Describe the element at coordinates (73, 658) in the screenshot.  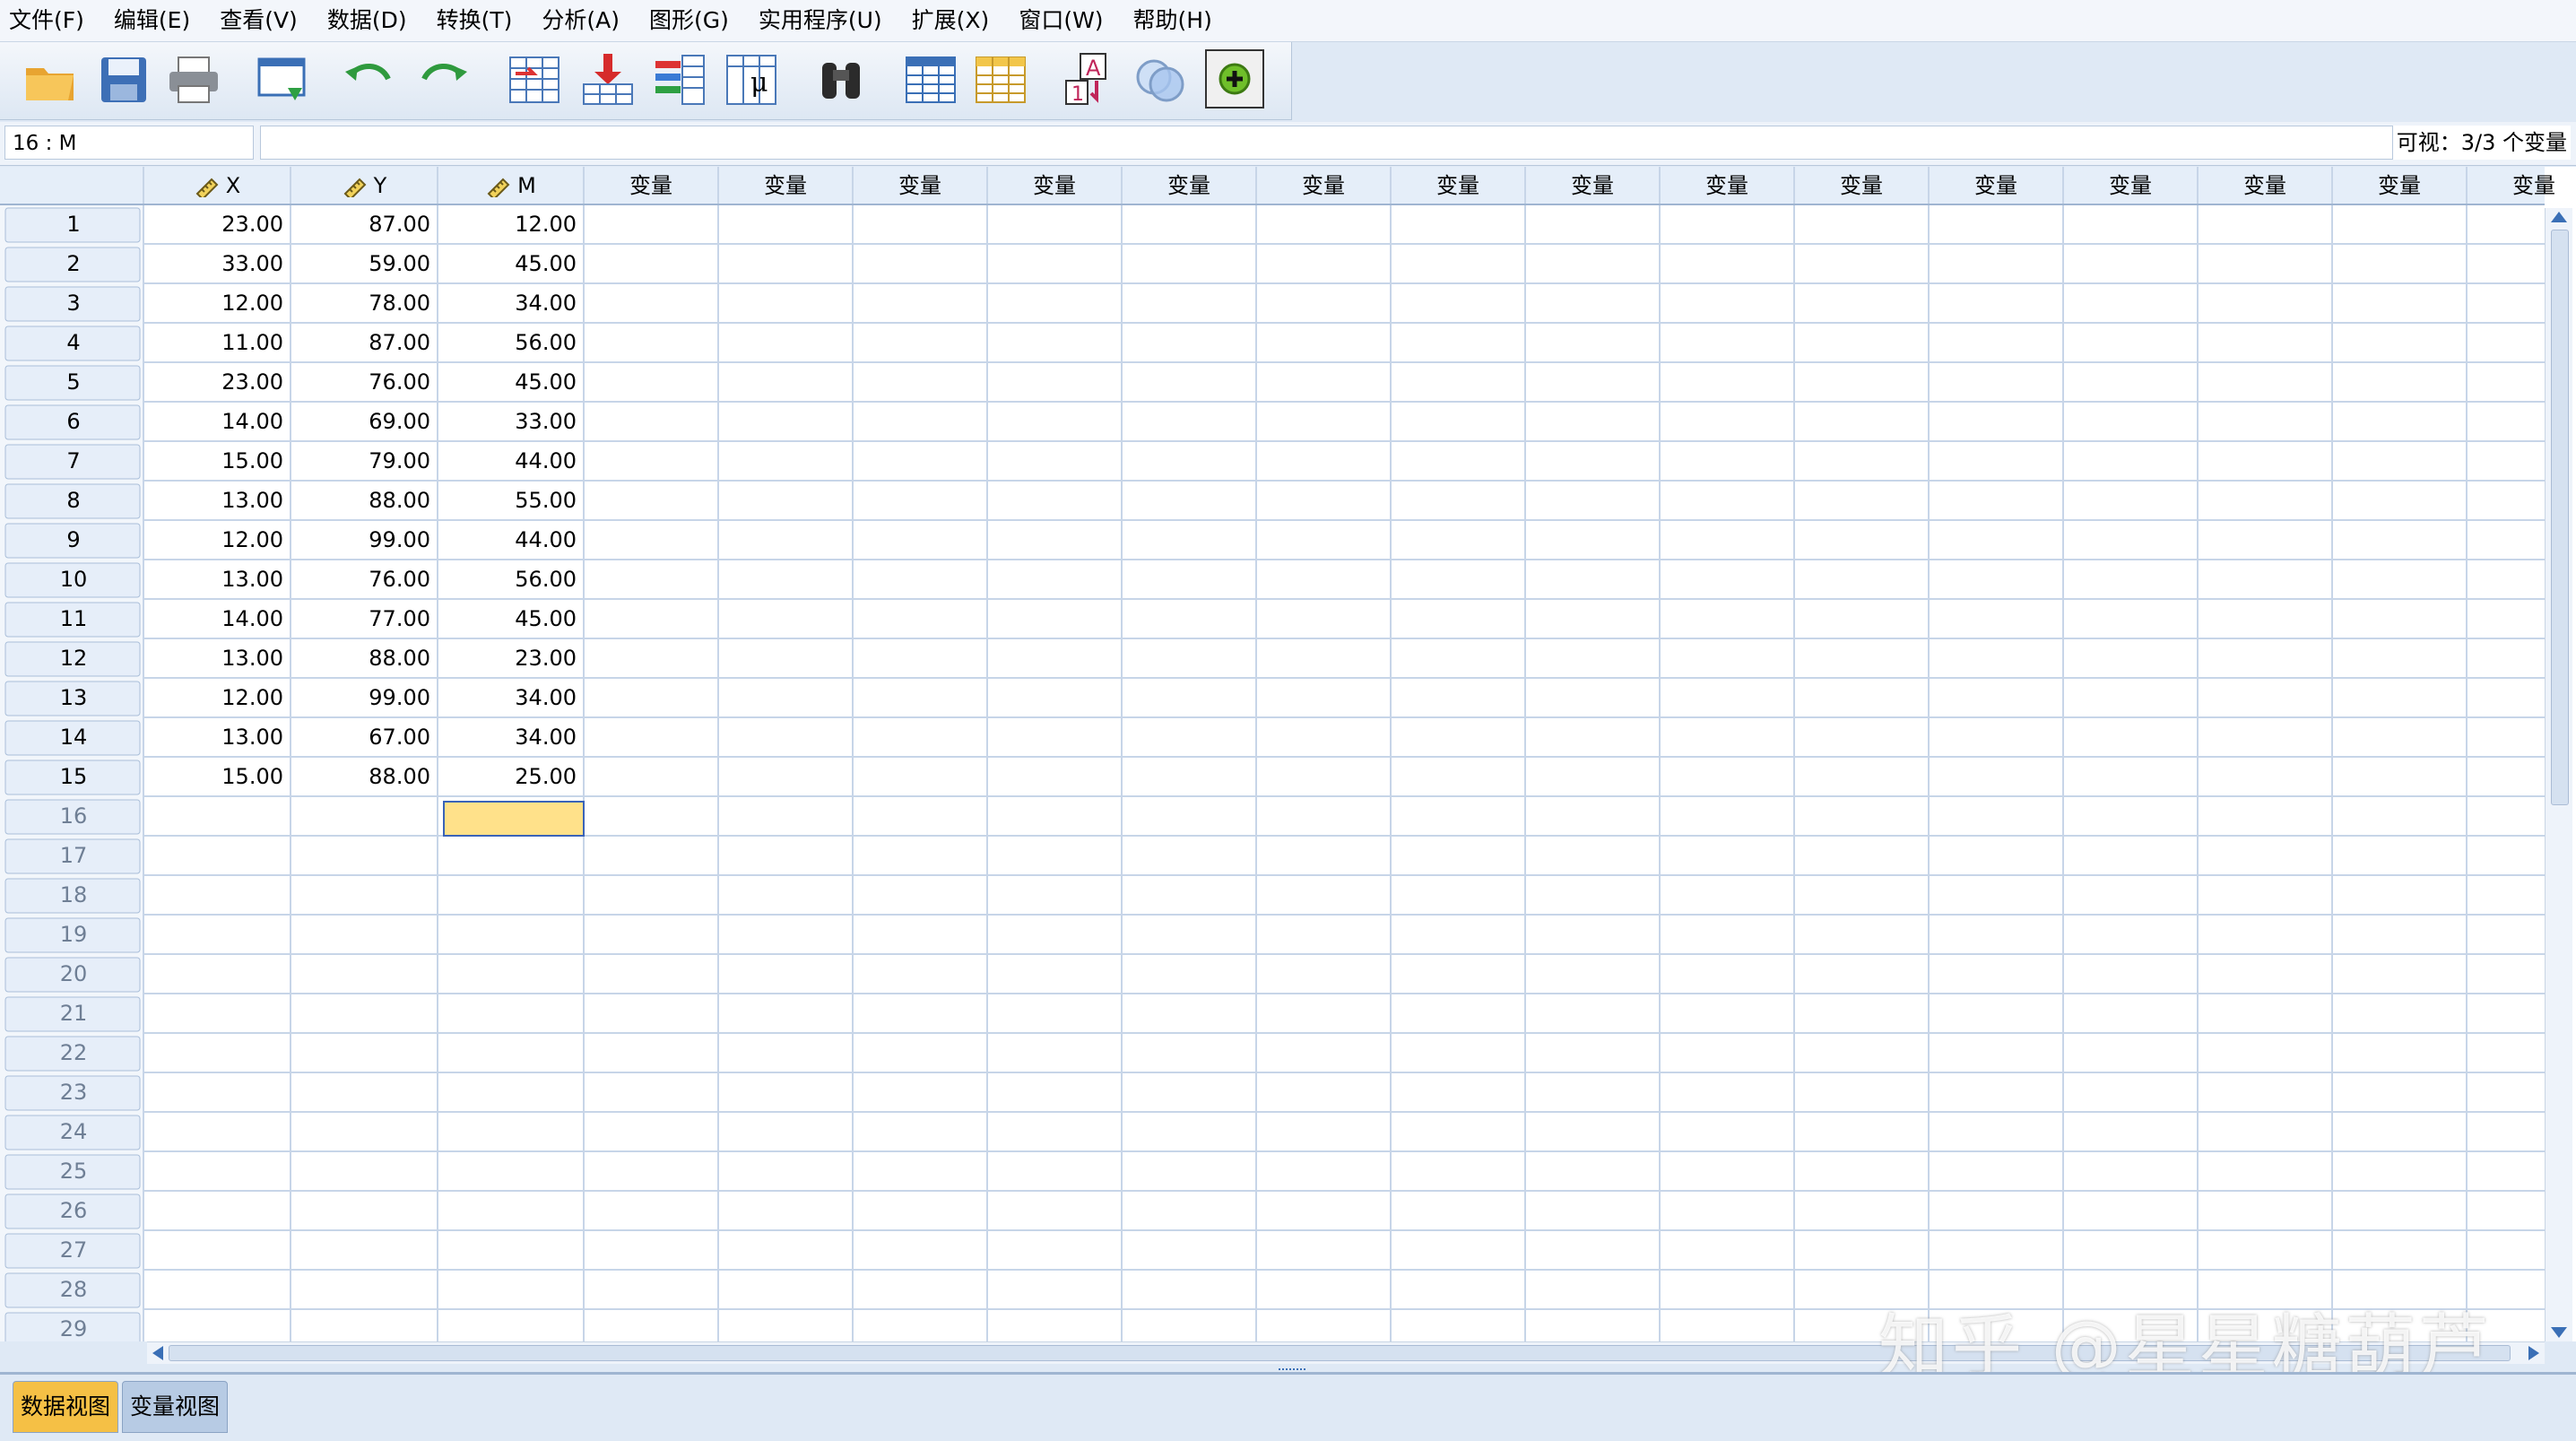
I see `row-header: 12` at that location.